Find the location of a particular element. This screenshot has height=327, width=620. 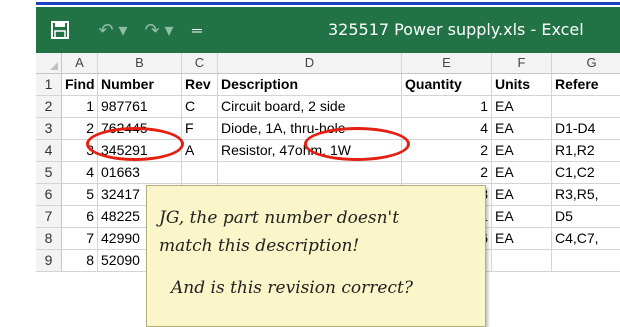

customize-quick-access-icon: ═ is located at coordinates (197, 30).